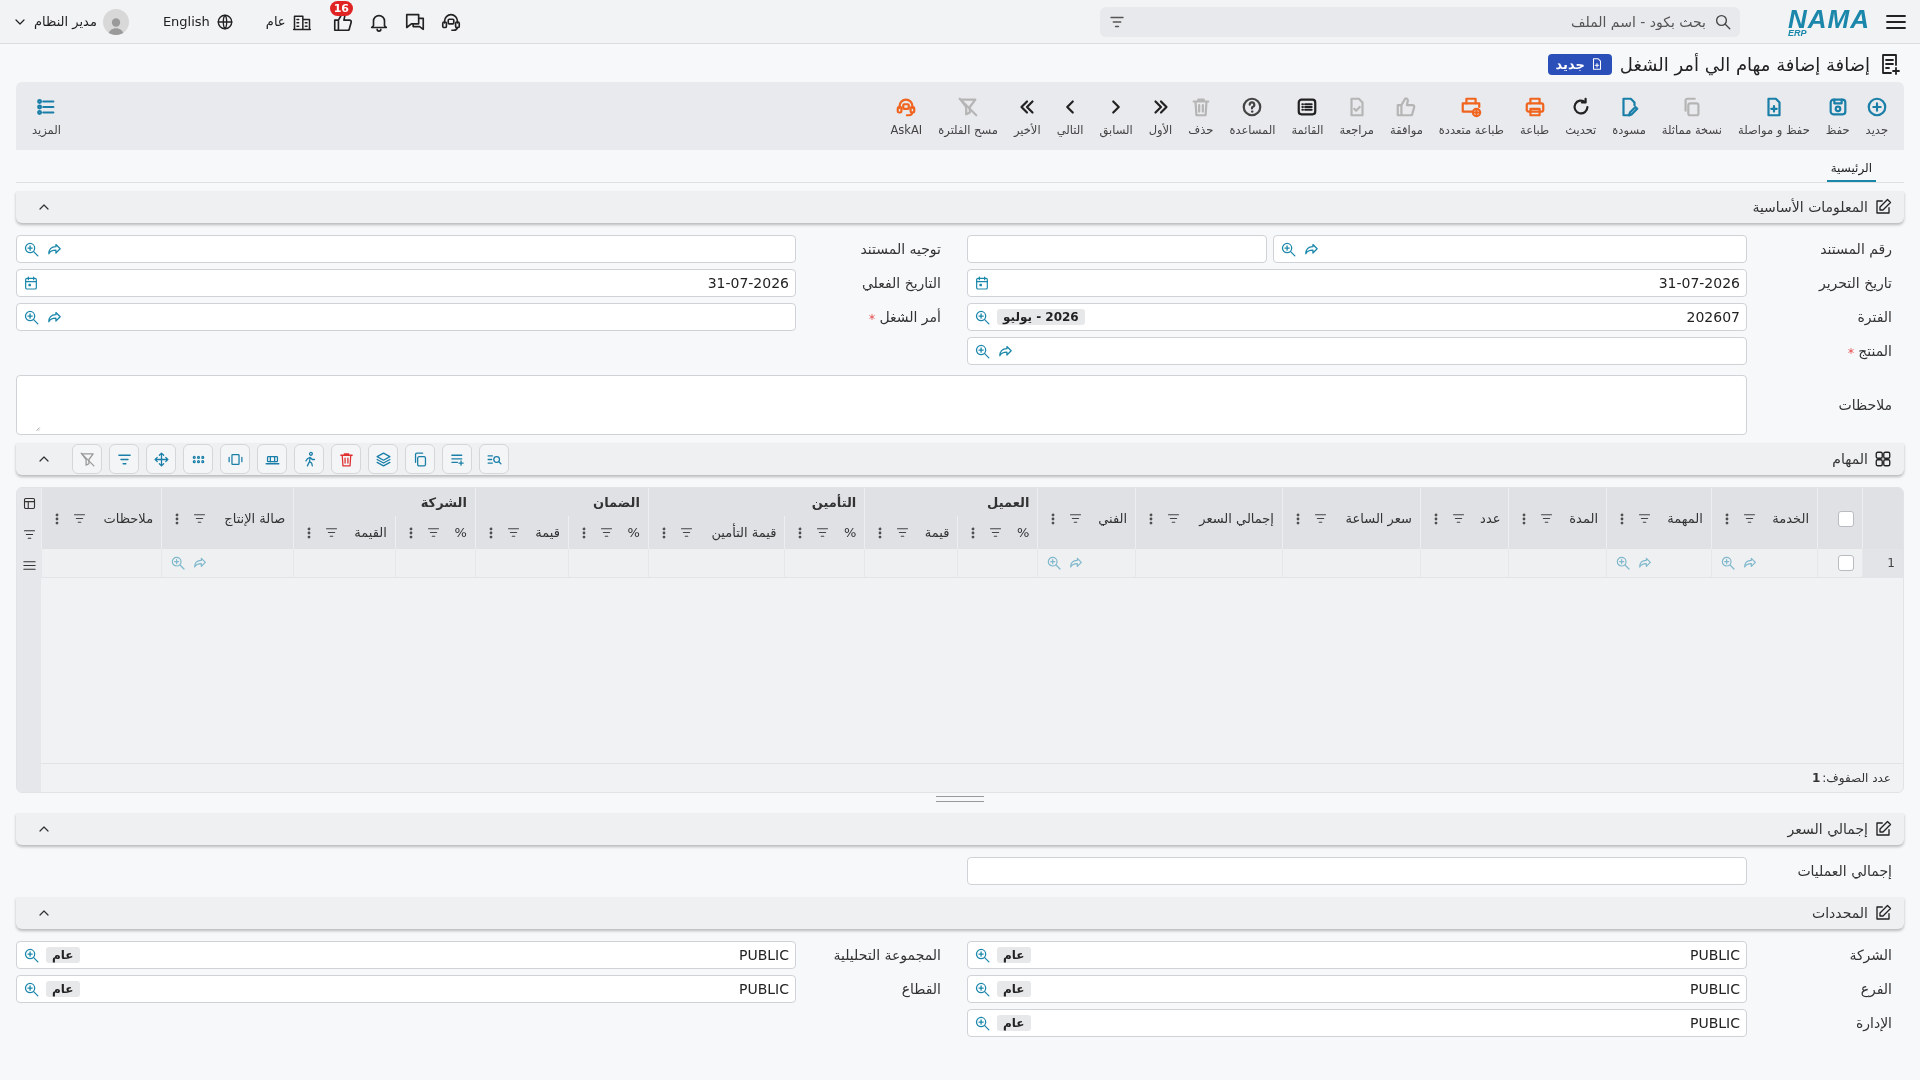 This screenshot has height=1080, width=1920. What do you see at coordinates (309, 459) in the screenshot?
I see `runner-button` at bounding box center [309, 459].